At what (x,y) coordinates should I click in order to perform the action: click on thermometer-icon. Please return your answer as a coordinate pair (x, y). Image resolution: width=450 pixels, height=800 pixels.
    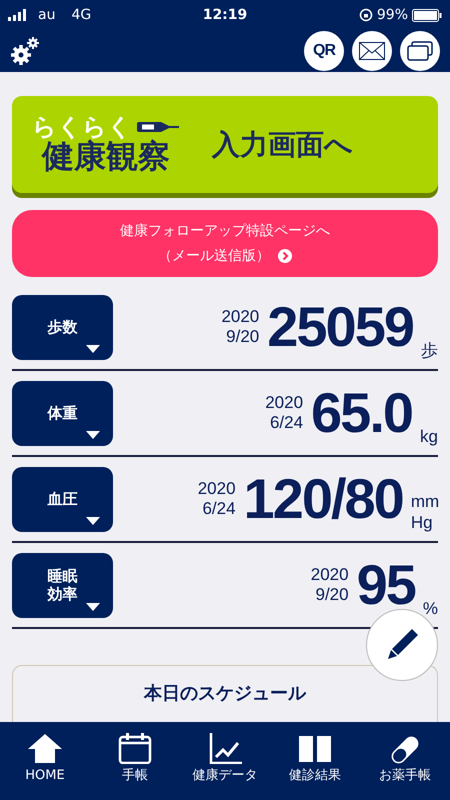
    Looking at the image, I should click on (158, 126).